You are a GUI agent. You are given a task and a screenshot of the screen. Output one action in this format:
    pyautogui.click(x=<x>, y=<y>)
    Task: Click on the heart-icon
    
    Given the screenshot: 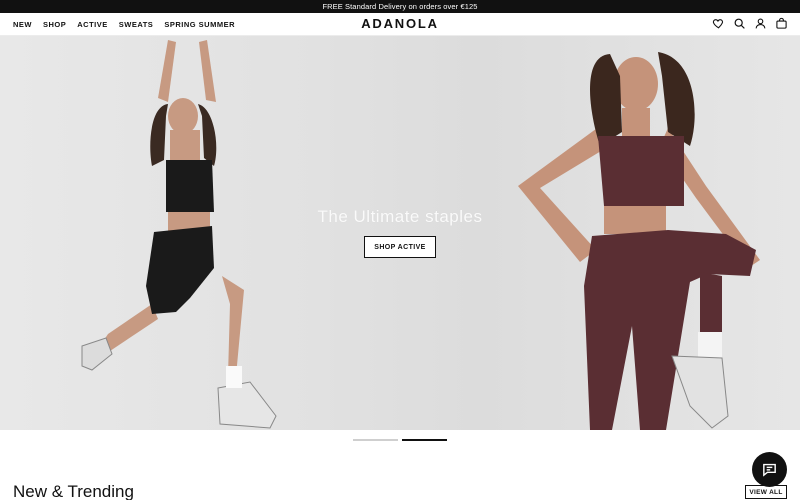 What is the action you would take?
    pyautogui.click(x=718, y=23)
    